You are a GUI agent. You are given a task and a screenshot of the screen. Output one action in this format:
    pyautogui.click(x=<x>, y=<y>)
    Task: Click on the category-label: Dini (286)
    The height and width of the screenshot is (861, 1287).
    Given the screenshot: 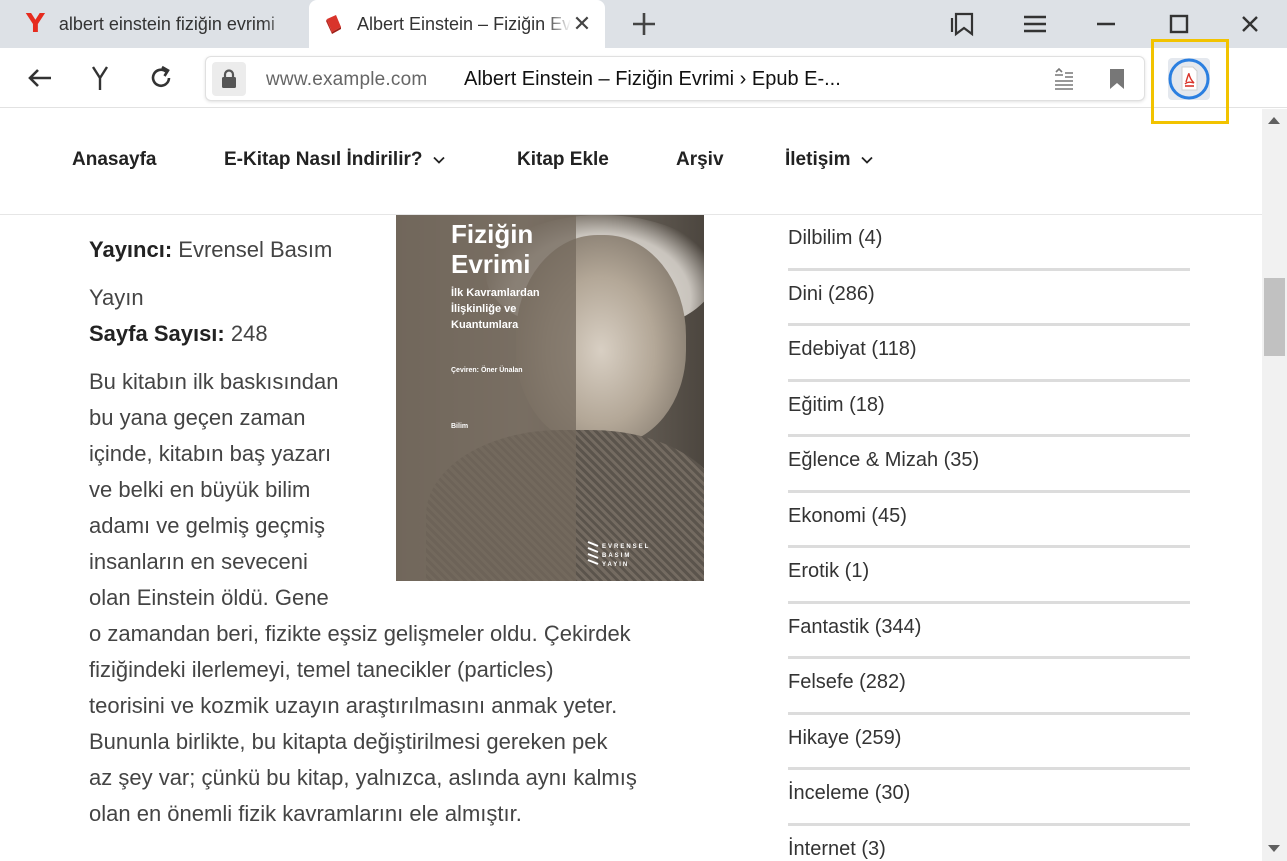 What is the action you would take?
    pyautogui.click(x=831, y=293)
    